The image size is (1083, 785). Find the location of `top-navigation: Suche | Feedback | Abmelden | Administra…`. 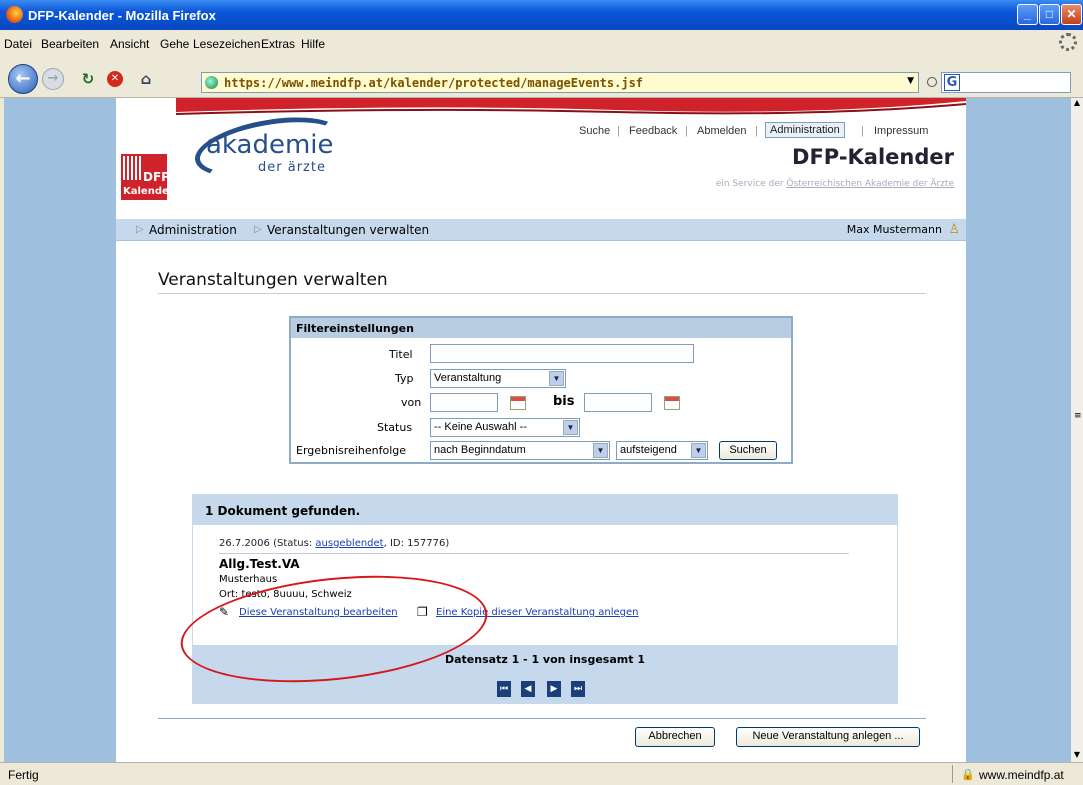

top-navigation: Suche | Feedback | Abmelden | Administra… is located at coordinates (761, 131).